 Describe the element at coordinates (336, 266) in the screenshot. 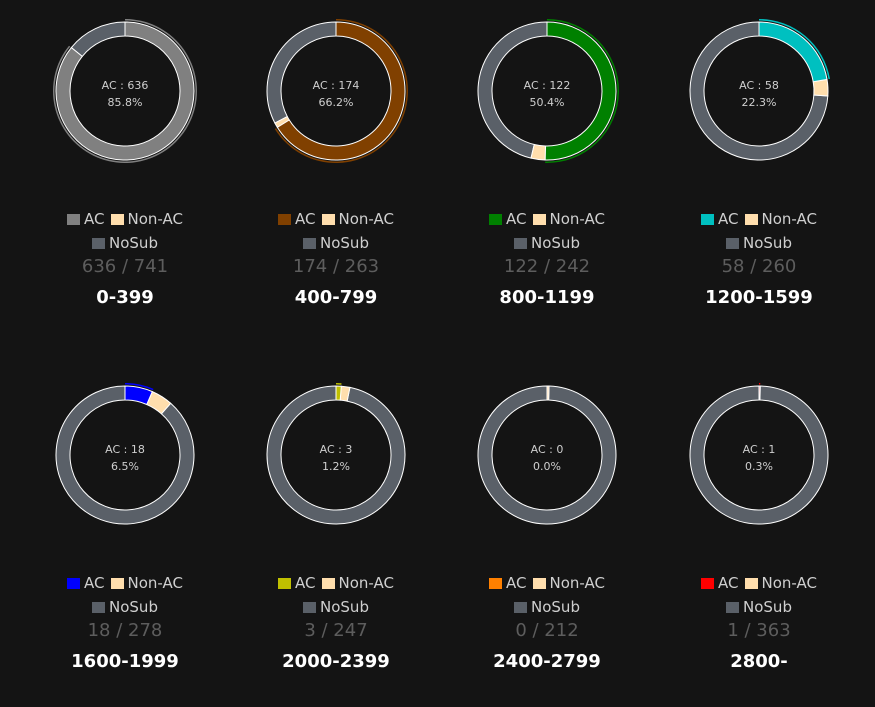

I see `ac-count: 174 / 263` at that location.